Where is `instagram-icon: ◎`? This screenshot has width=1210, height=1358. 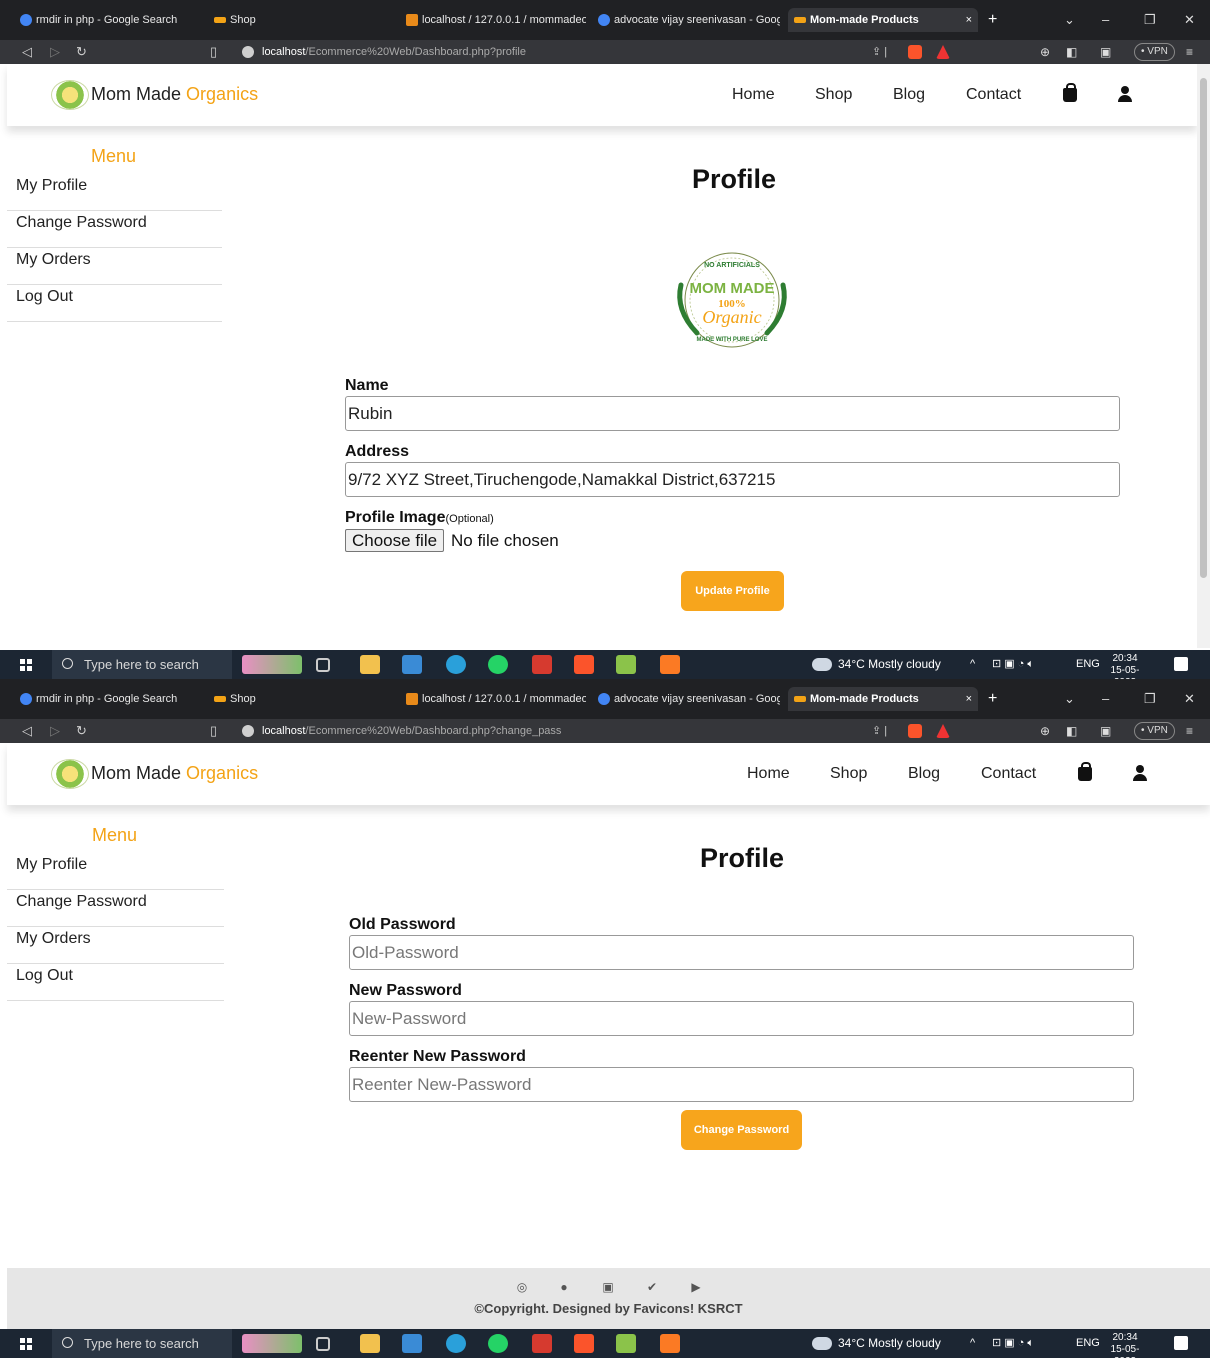 instagram-icon: ◎ is located at coordinates (522, 1287).